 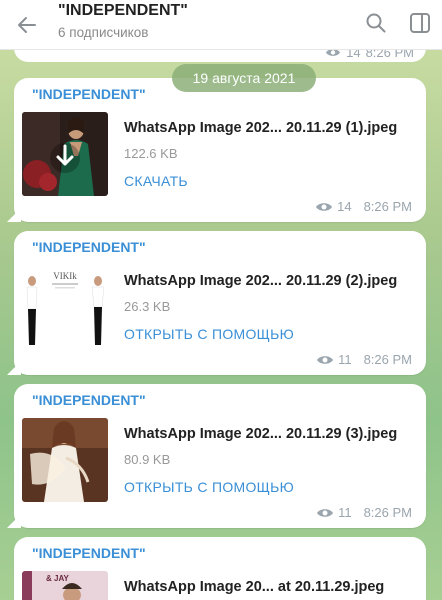 I want to click on side-panel-icon, so click(x=420, y=23).